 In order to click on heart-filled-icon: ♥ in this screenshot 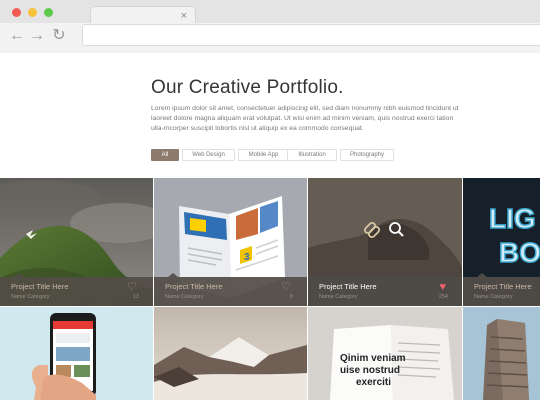, I will do `click(442, 287)`.